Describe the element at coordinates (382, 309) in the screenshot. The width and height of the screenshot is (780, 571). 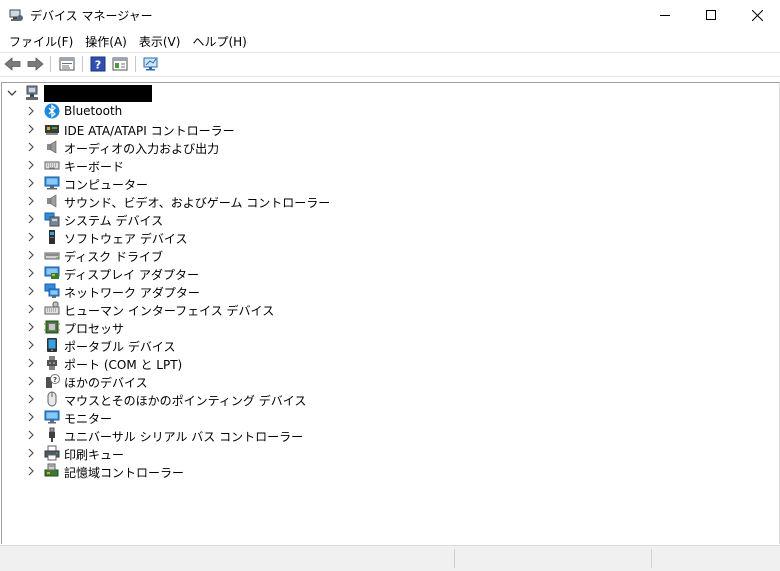
I see `tree-category-item: ヒューマン インターフェイス デバイス` at that location.